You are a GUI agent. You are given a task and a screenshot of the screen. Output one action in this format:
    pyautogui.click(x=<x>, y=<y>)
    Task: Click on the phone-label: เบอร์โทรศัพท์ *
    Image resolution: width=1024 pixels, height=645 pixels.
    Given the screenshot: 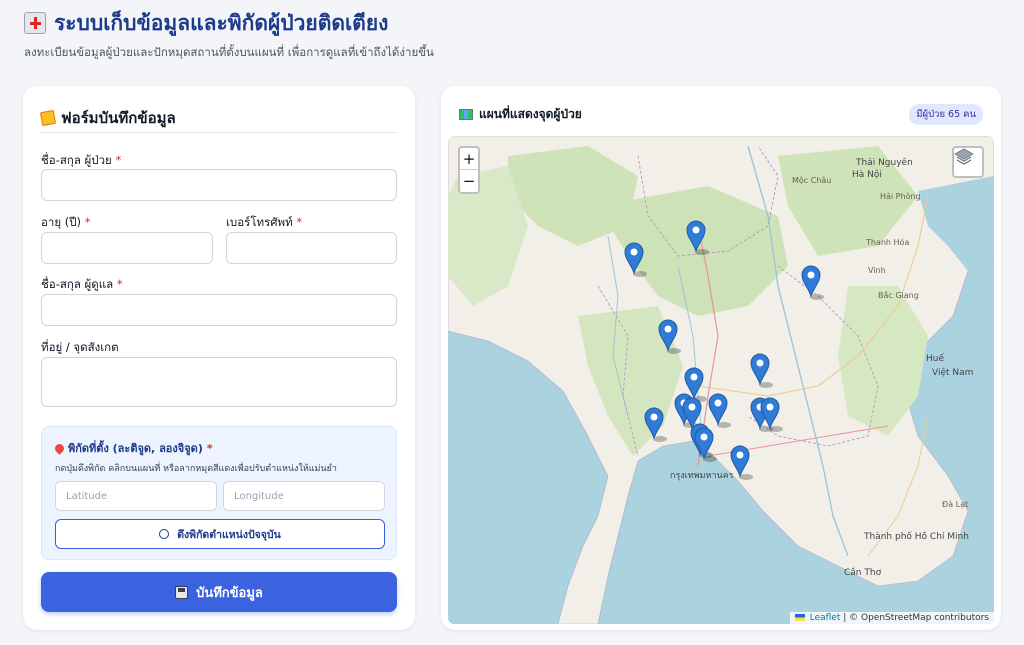 What is the action you would take?
    pyautogui.click(x=264, y=223)
    